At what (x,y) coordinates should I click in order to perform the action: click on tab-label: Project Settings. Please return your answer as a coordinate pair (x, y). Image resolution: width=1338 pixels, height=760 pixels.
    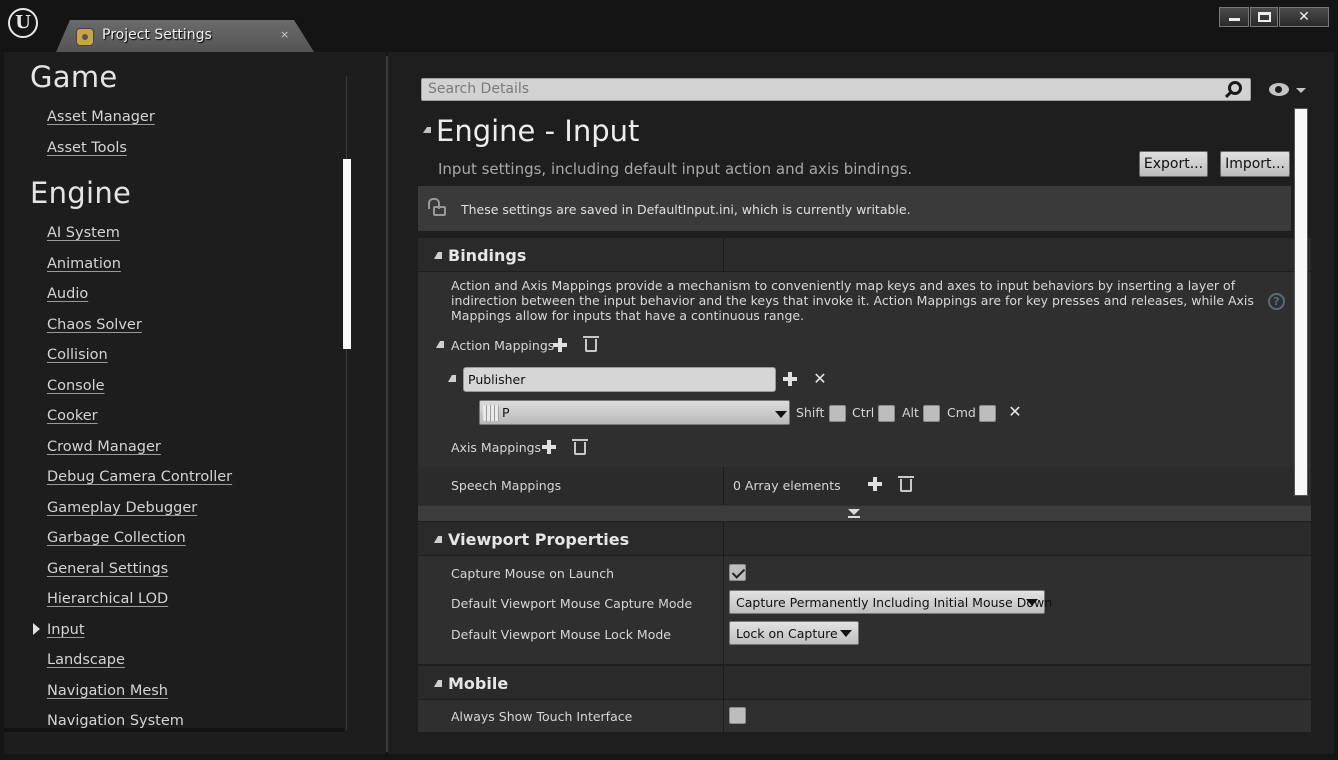
    Looking at the image, I should click on (157, 35).